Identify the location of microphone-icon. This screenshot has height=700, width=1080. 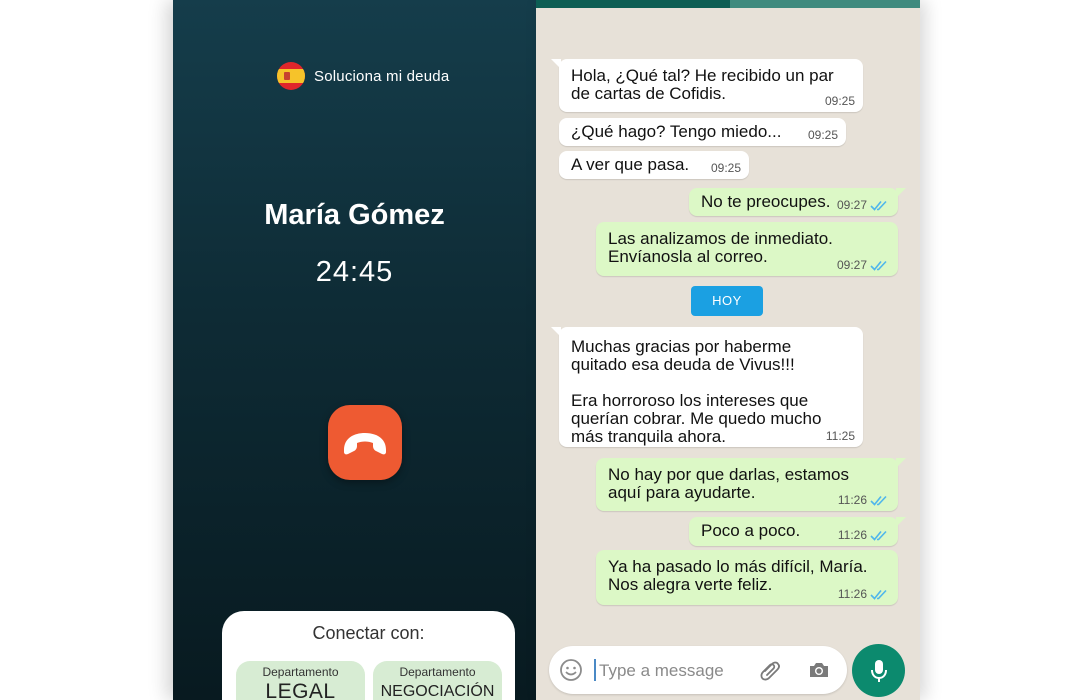
(878, 670).